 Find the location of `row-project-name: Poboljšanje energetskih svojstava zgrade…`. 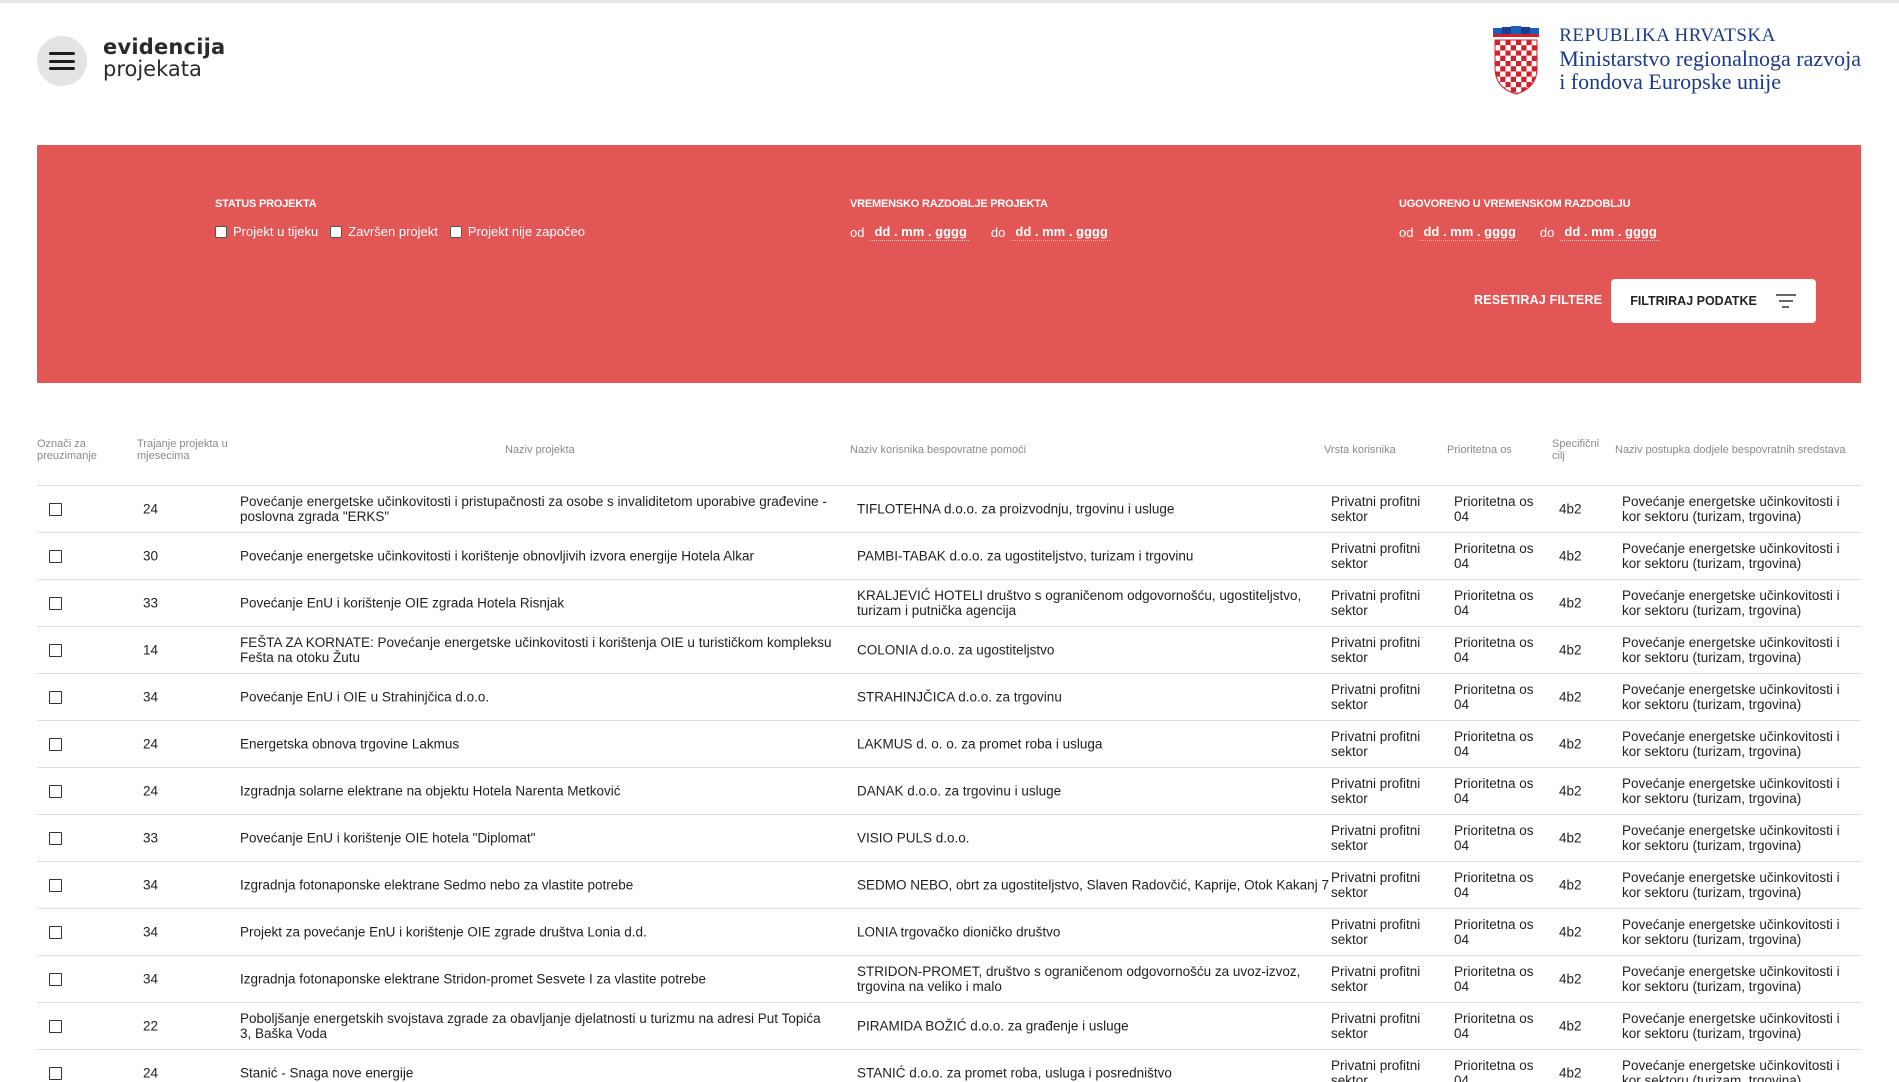

row-project-name: Poboljšanje energetskih svojstava zgrade… is located at coordinates (537, 1026).